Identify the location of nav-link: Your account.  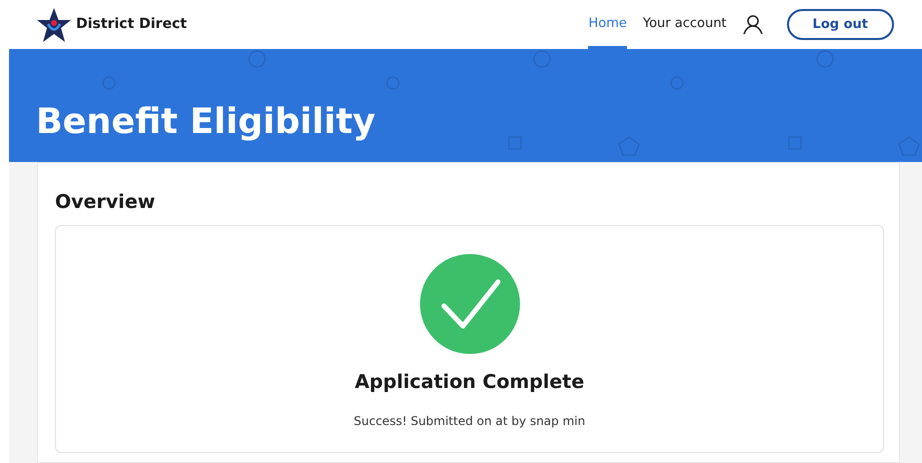
(684, 24).